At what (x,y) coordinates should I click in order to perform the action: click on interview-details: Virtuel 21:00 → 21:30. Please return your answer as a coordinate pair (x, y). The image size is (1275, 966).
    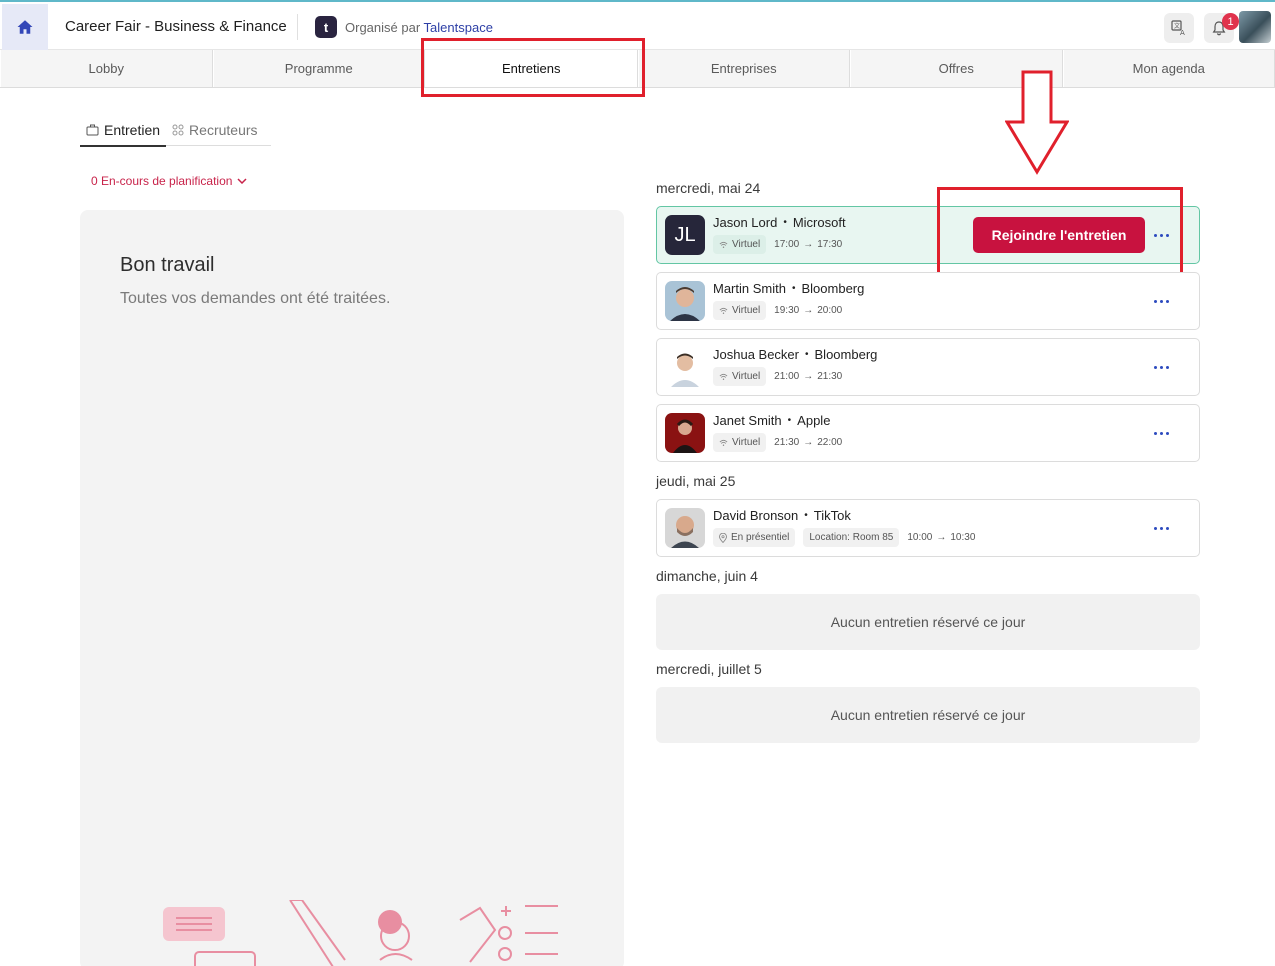
    Looking at the image, I should click on (777, 376).